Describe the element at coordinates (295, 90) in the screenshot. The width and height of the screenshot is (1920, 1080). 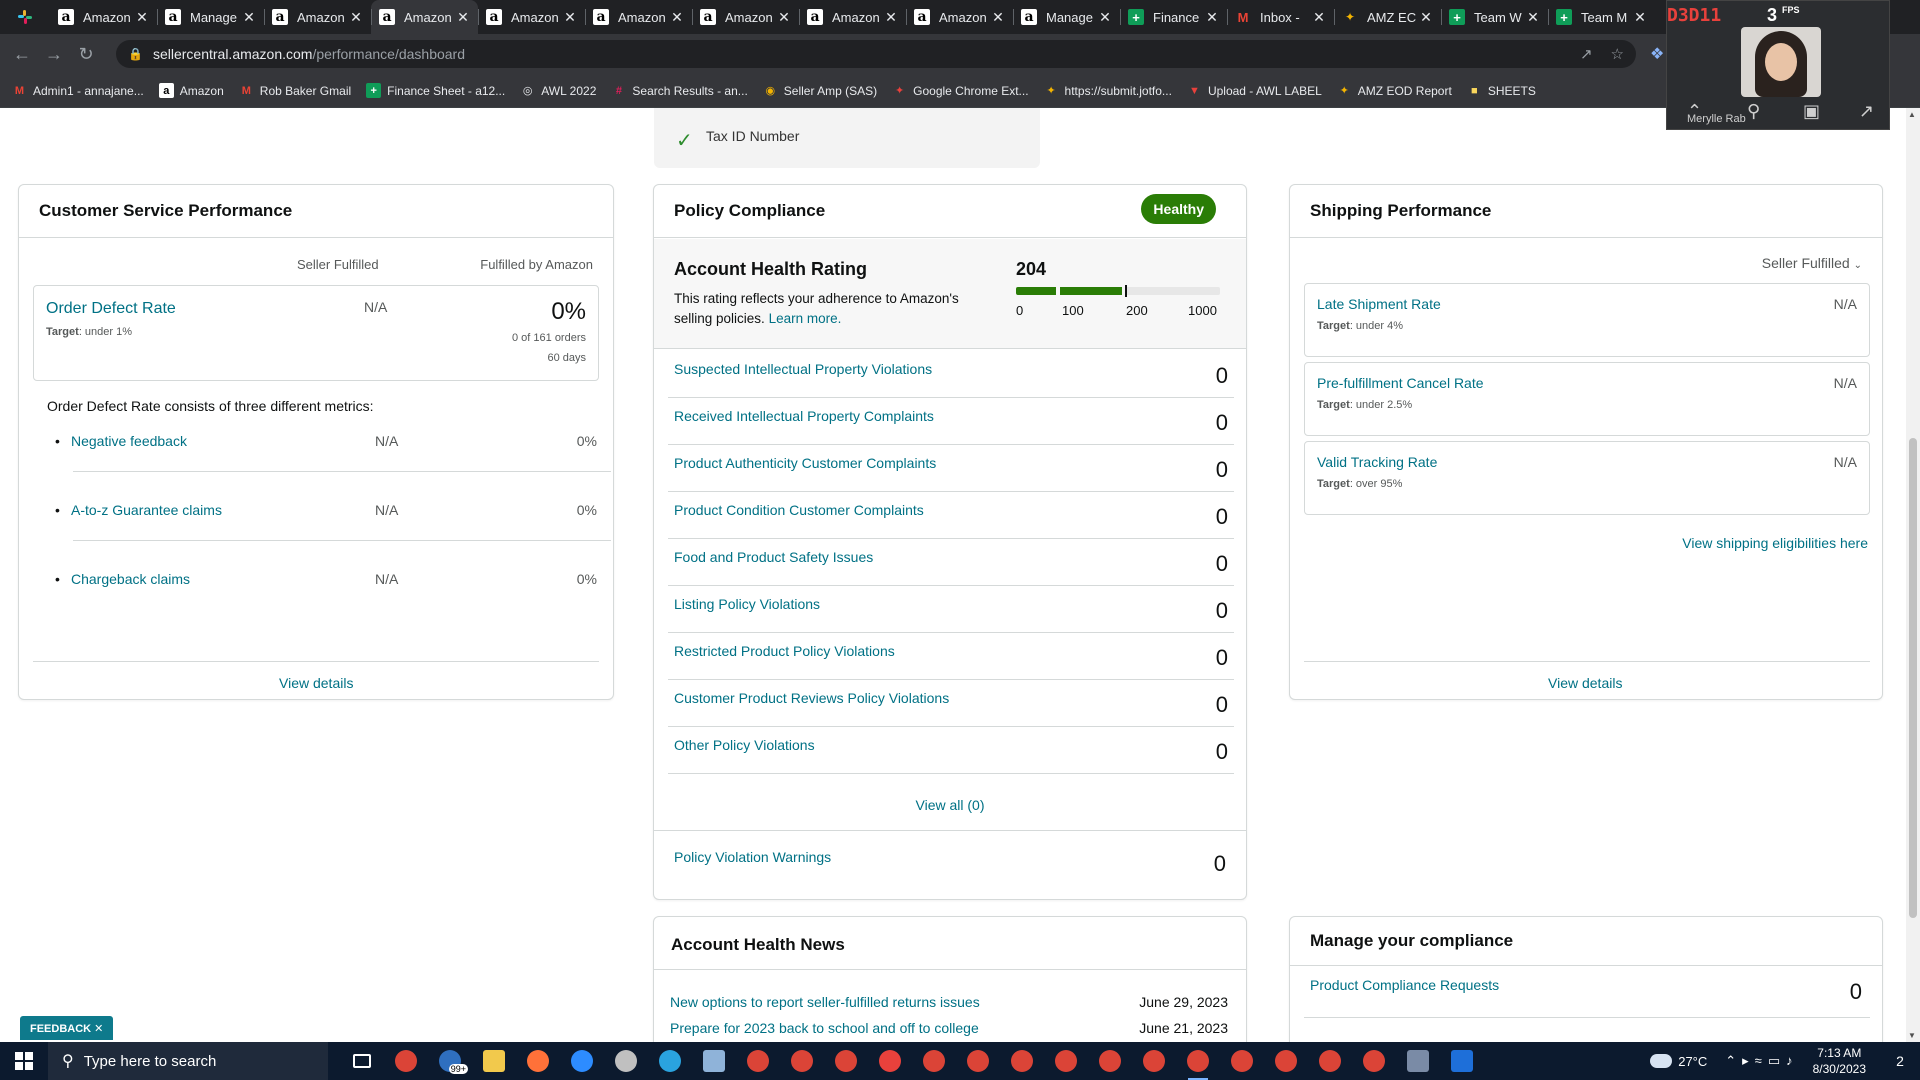
I see `bookmark-item: M Rob Baker Gmail` at that location.